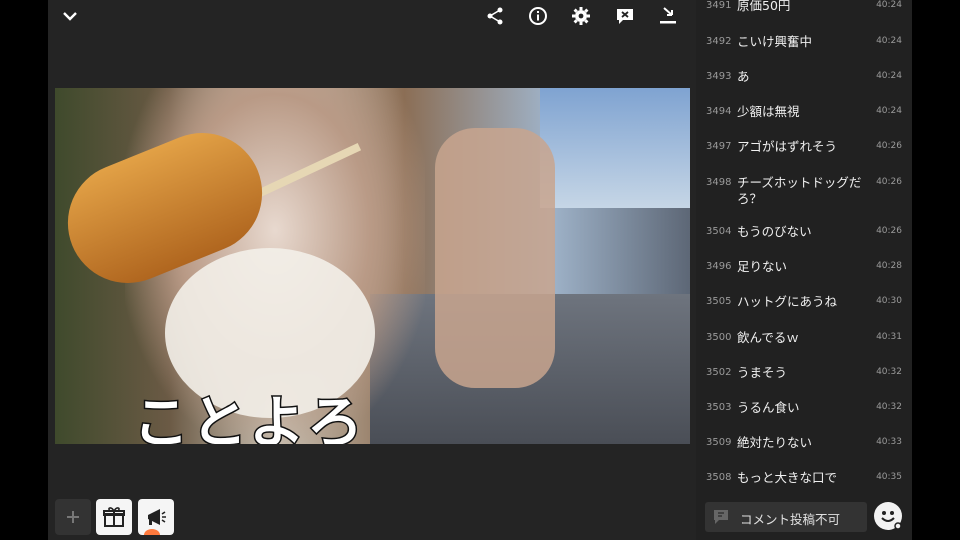  I want to click on add-button, so click(73, 517).